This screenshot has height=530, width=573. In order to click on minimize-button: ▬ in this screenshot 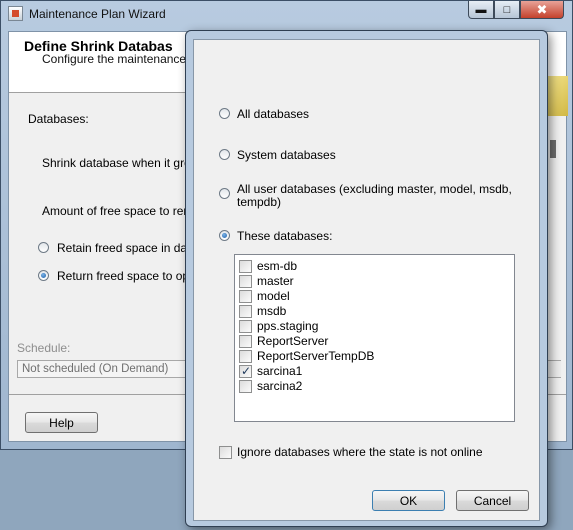, I will do `click(481, 10)`.